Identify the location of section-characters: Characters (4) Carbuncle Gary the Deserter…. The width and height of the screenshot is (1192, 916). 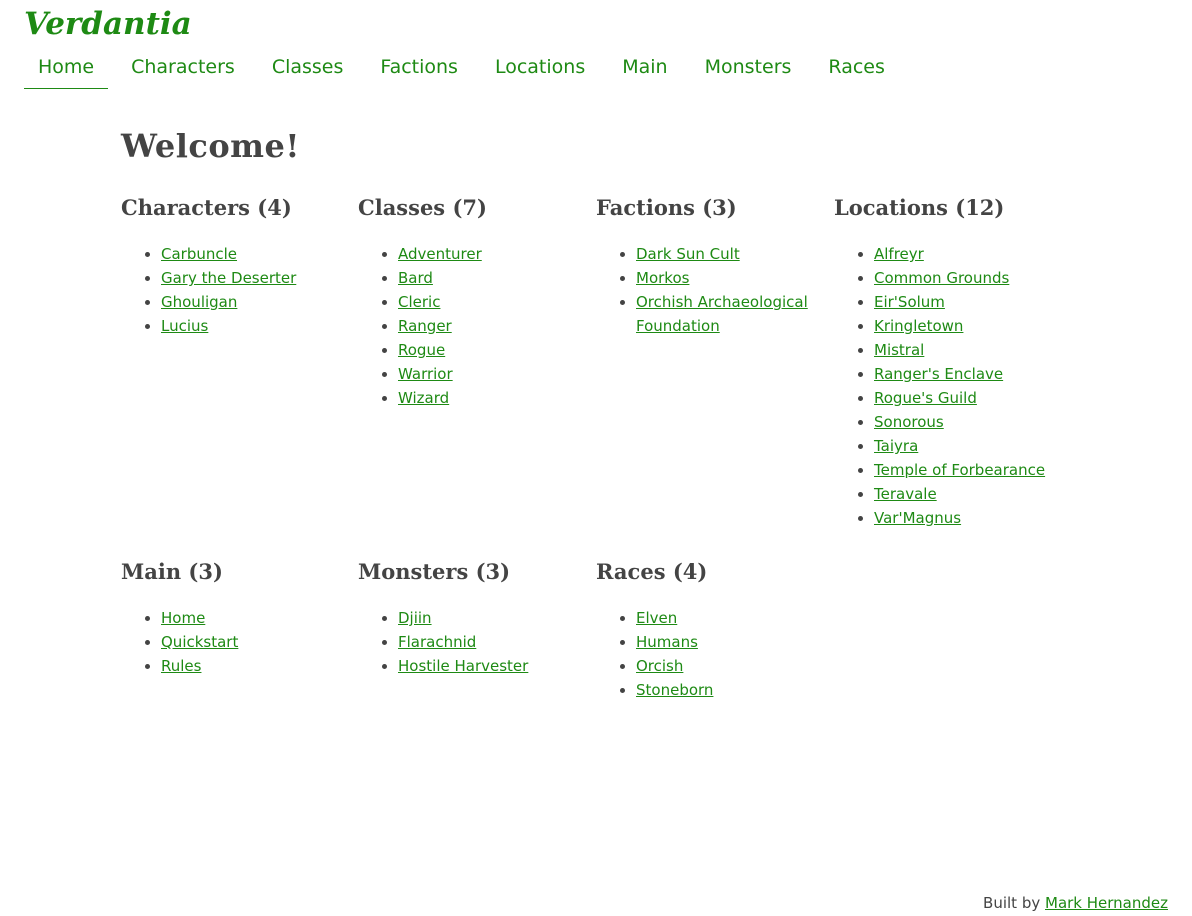
(239, 361).